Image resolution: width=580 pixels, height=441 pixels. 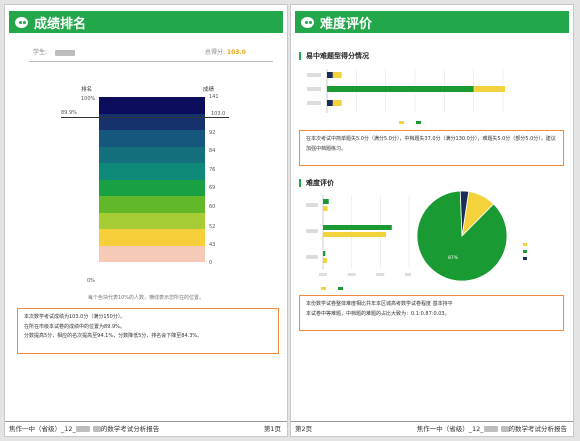 I want to click on score-axis-label: 成绩, so click(x=209, y=90).